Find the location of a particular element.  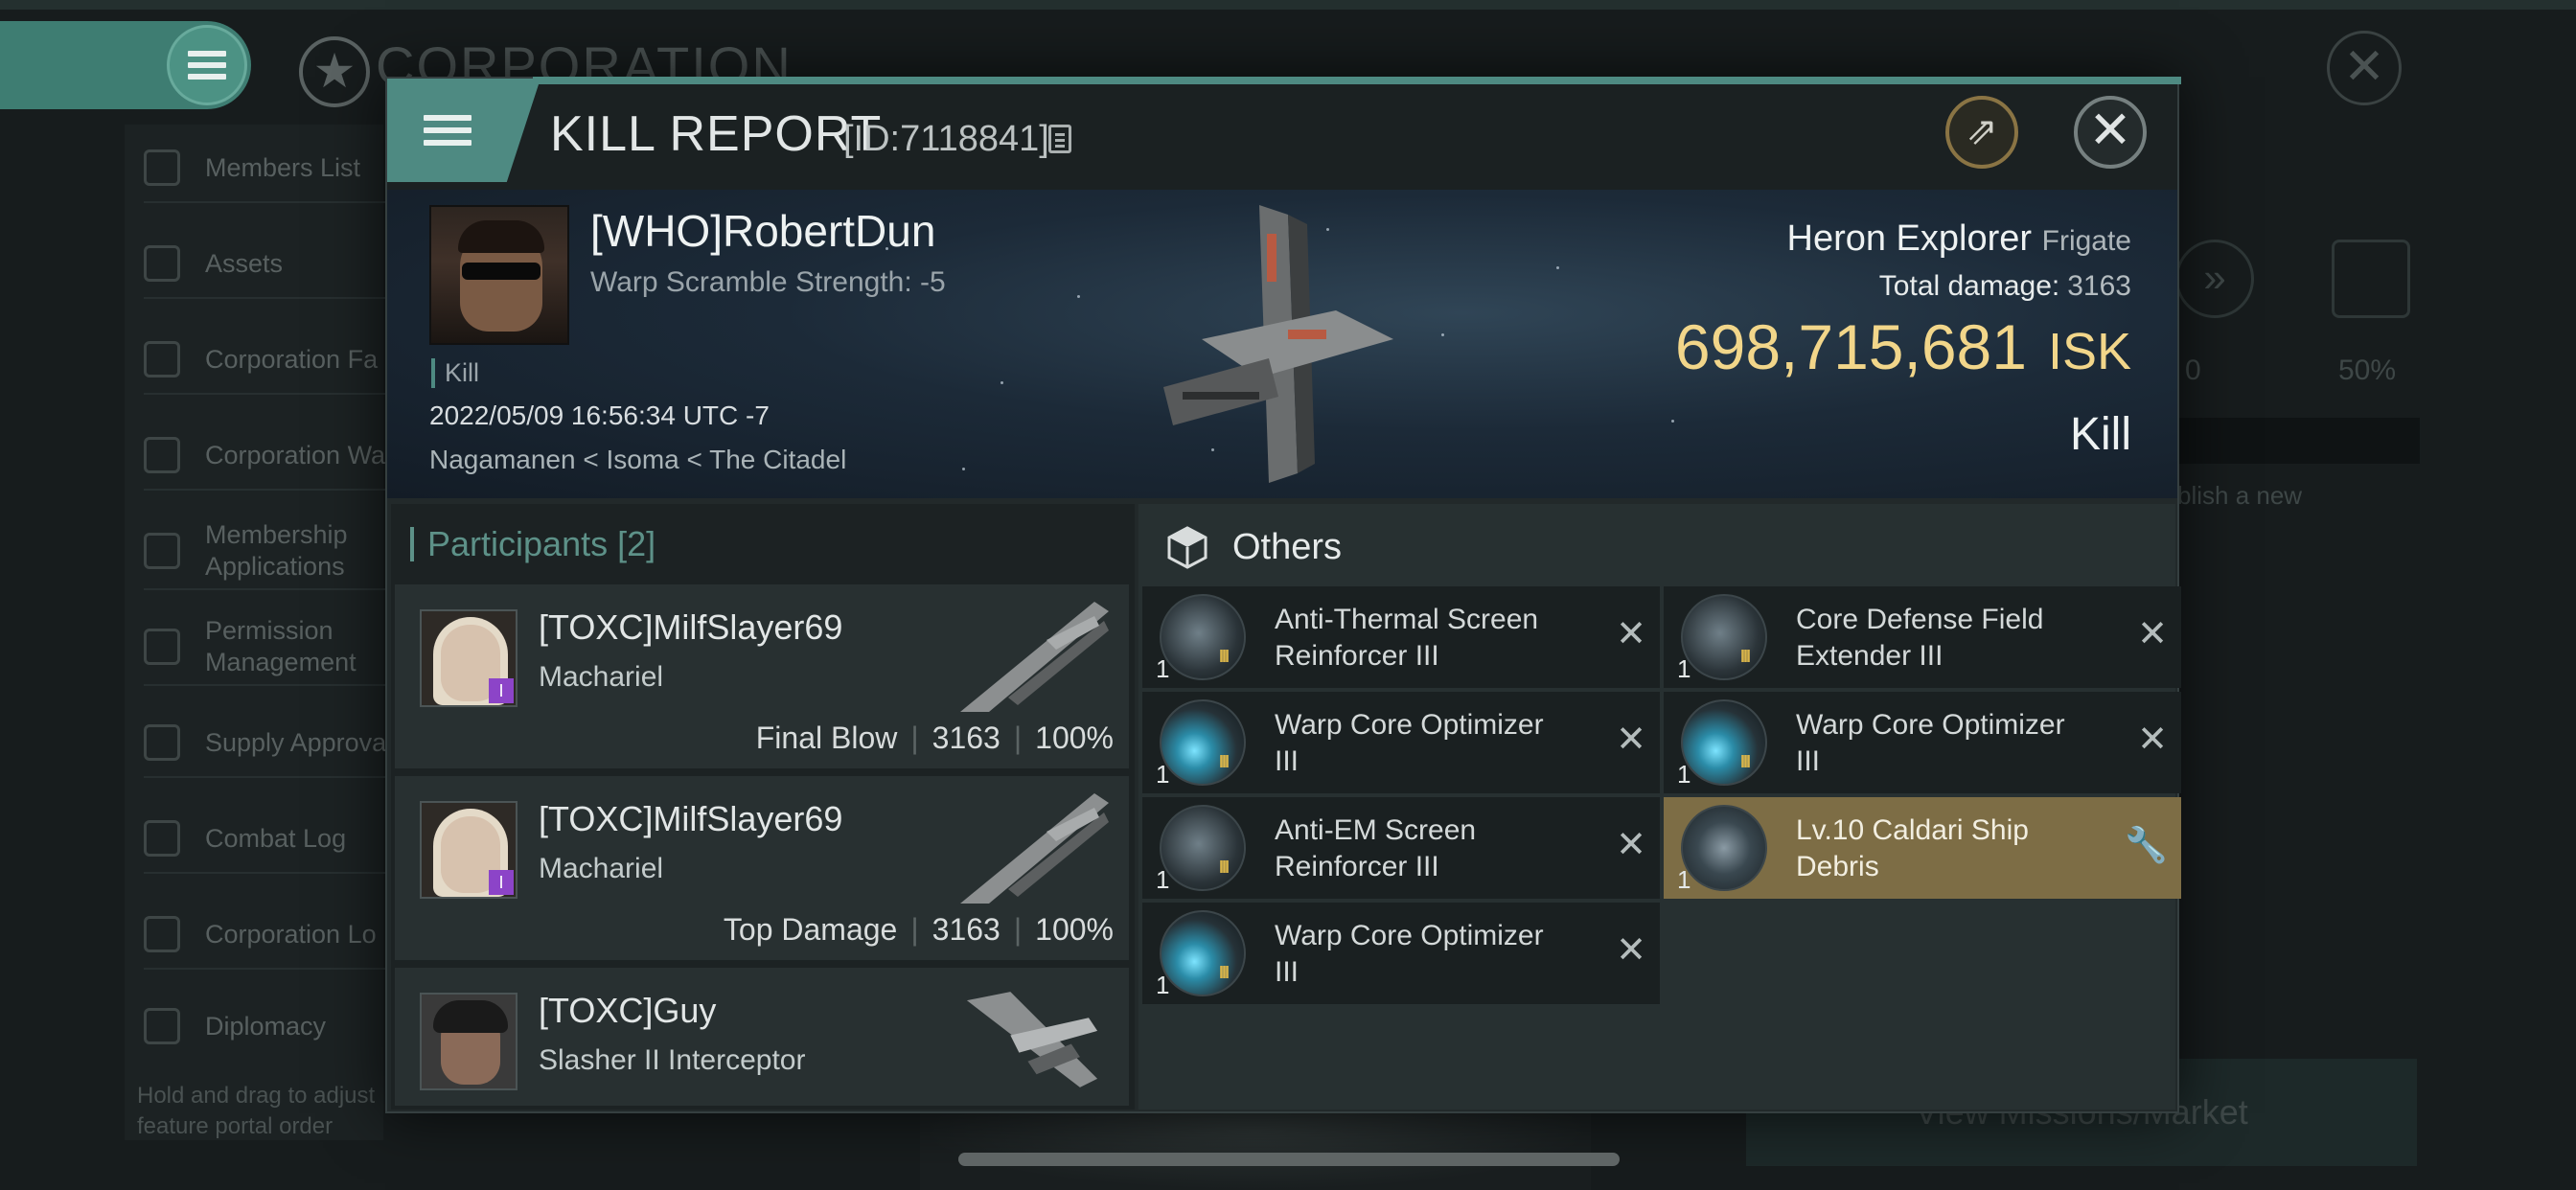

background-hint-text: blish a new is located at coordinates (2240, 496).